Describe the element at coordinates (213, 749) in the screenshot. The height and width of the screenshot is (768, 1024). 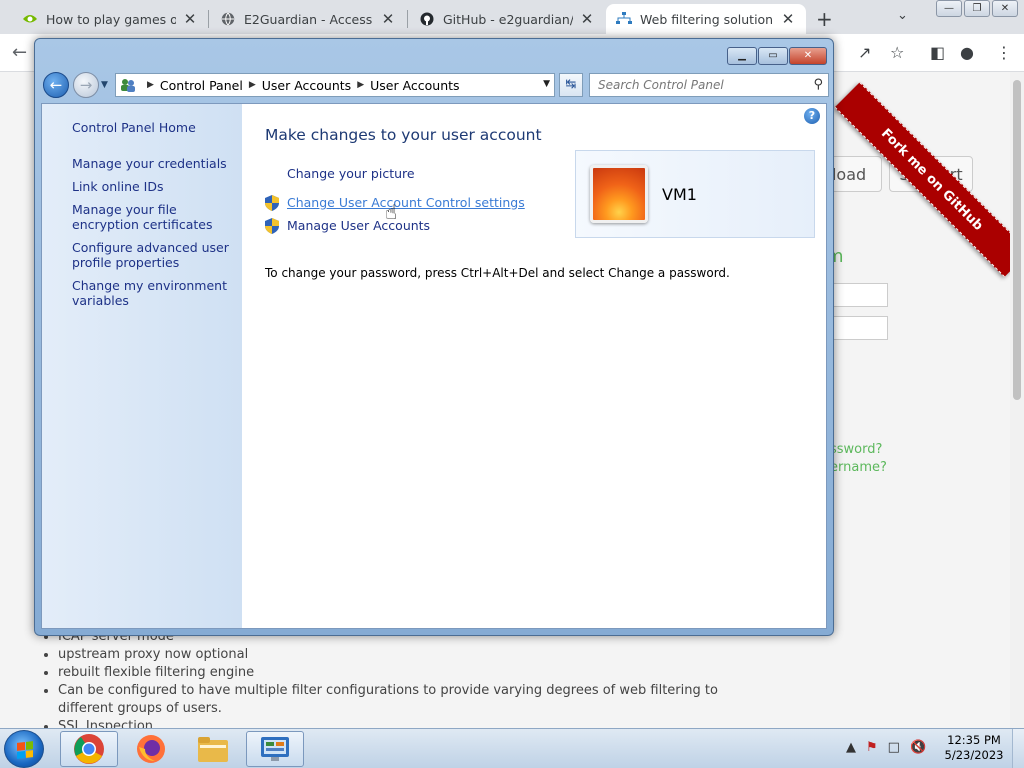
I see `explorer-icon` at that location.